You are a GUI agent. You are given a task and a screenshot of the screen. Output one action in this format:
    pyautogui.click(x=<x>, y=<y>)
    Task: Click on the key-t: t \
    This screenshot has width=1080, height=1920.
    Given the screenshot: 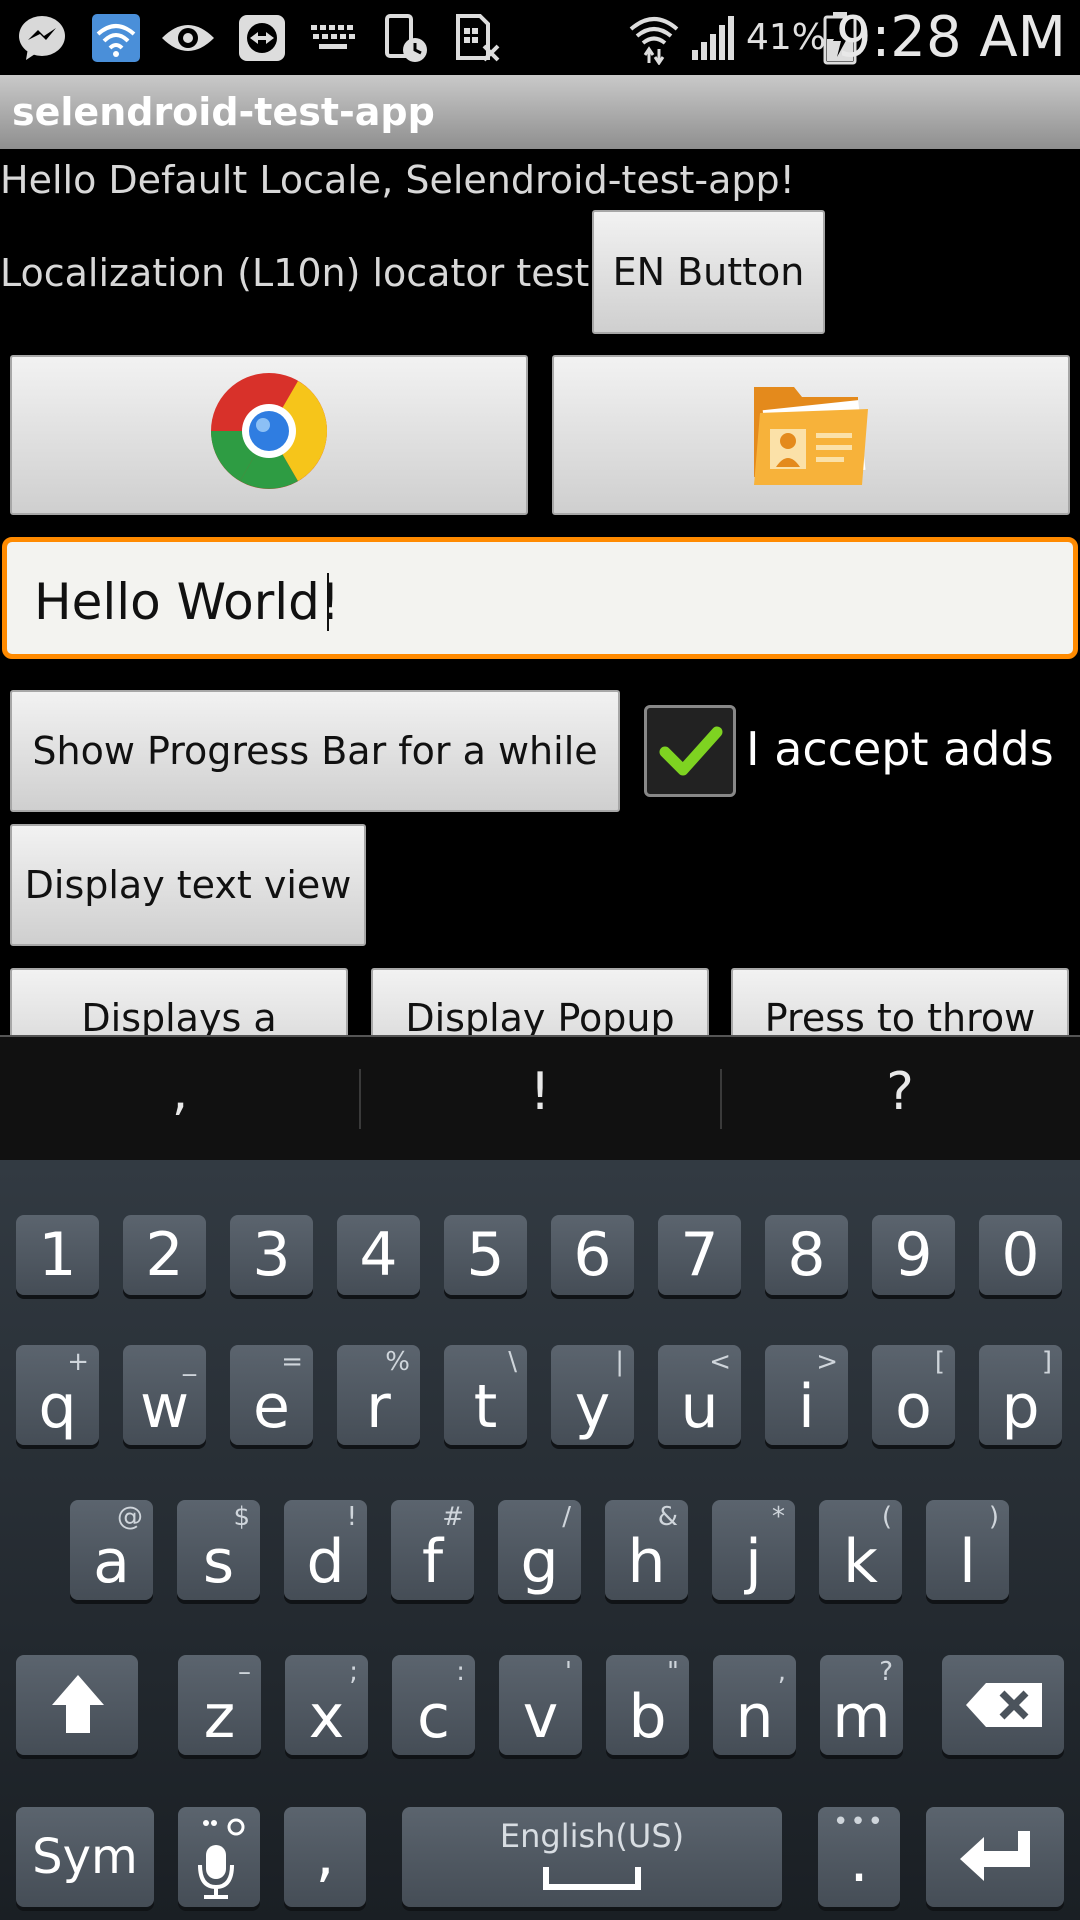 What is the action you would take?
    pyautogui.click(x=485, y=1395)
    